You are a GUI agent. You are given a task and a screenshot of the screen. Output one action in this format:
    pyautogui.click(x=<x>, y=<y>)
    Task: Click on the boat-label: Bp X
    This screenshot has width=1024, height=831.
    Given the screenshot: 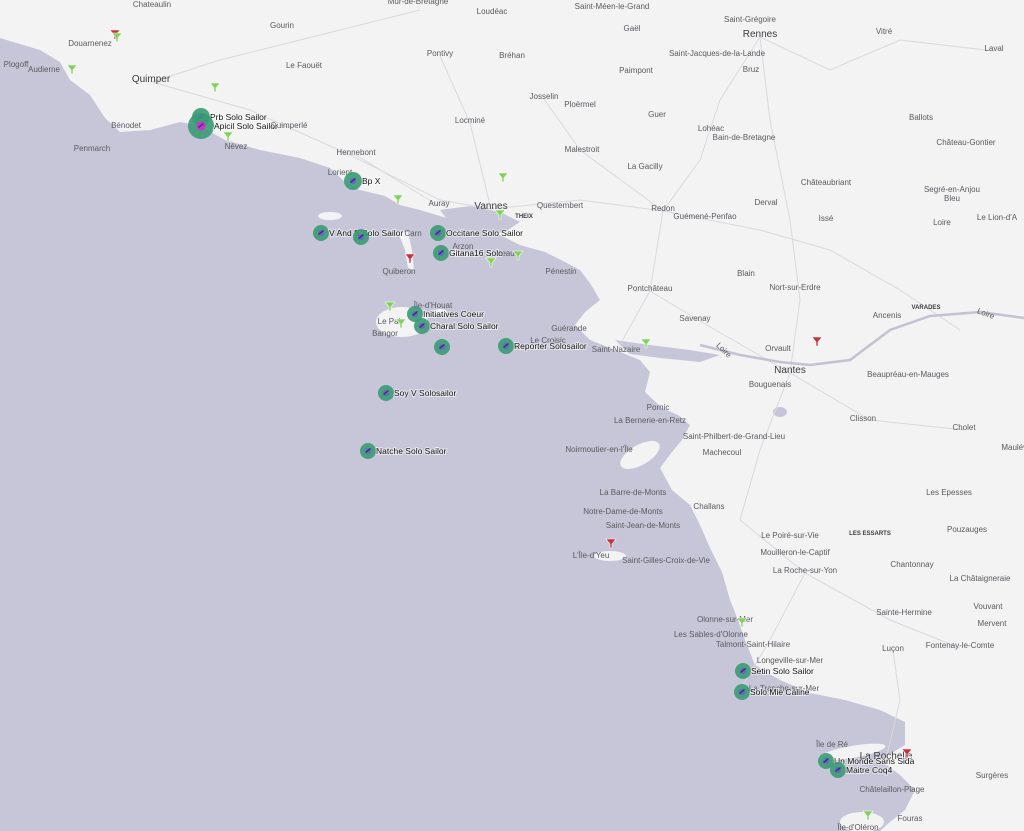 What is the action you would take?
    pyautogui.click(x=371, y=181)
    